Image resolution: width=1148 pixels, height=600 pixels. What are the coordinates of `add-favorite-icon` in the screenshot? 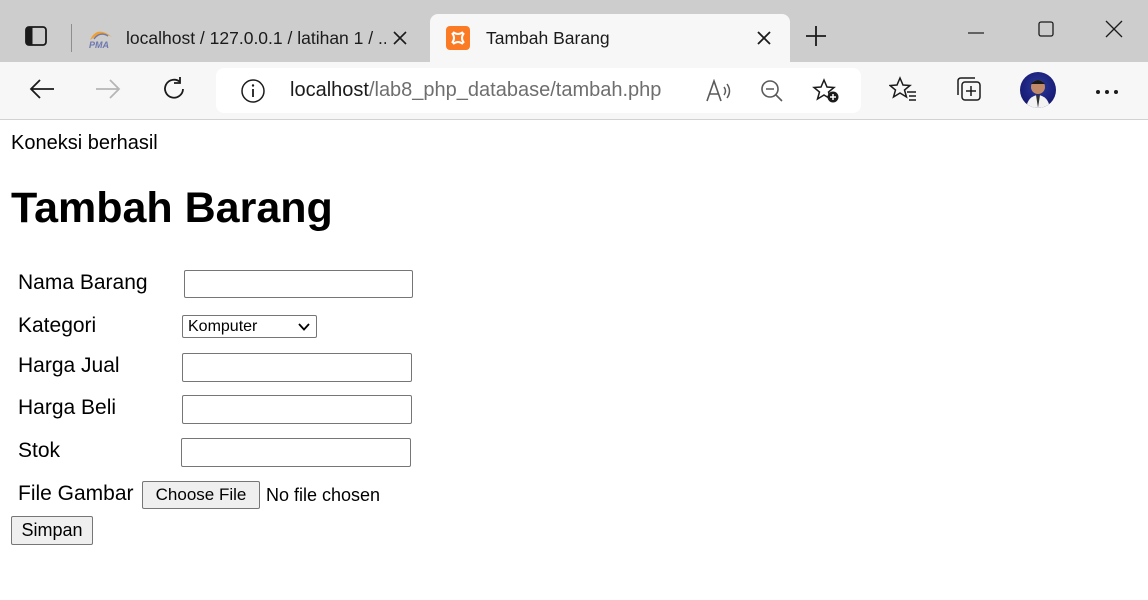 It's located at (826, 91).